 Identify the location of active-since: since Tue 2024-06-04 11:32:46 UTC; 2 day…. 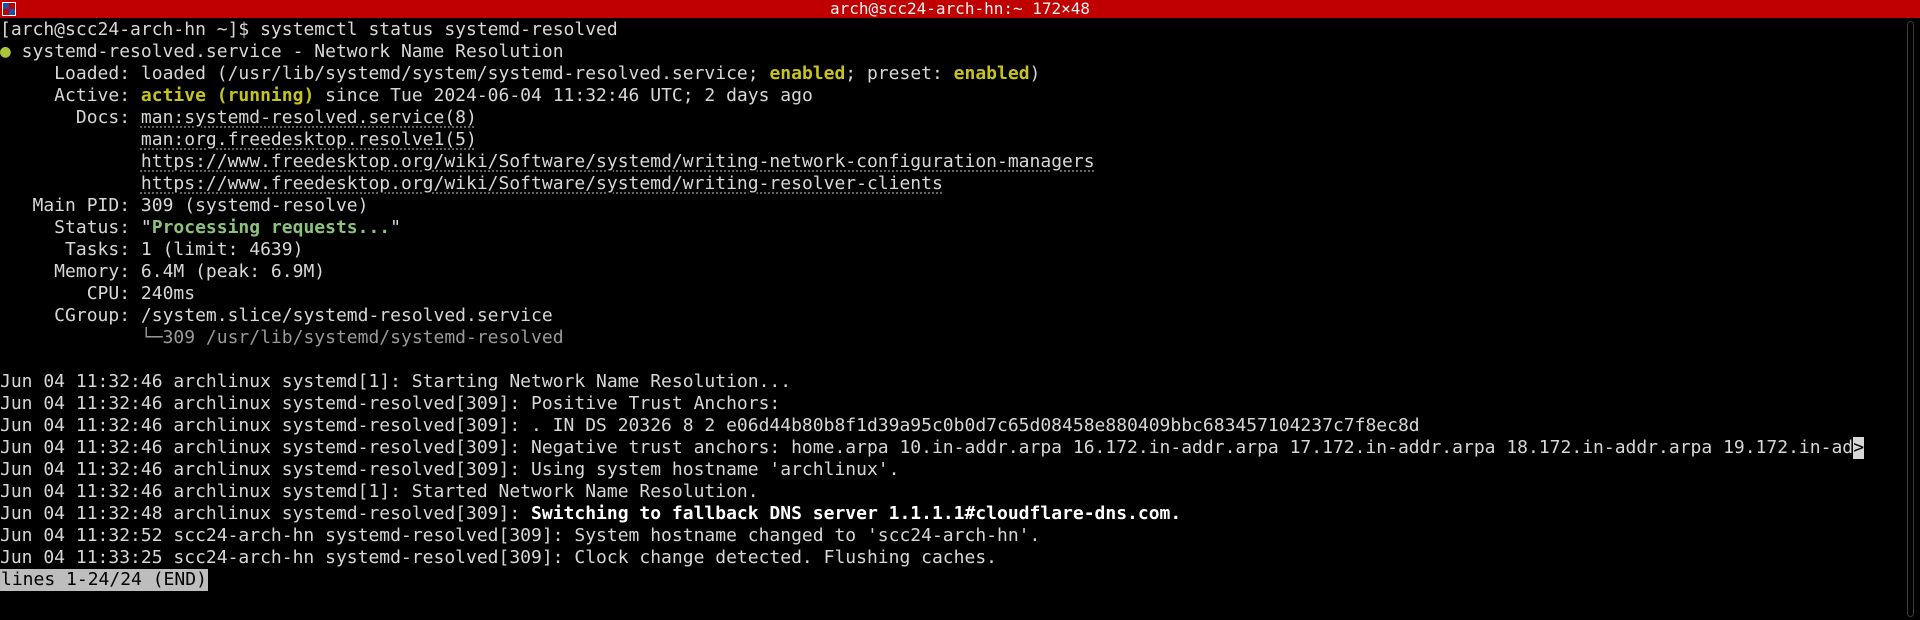
(563, 95).